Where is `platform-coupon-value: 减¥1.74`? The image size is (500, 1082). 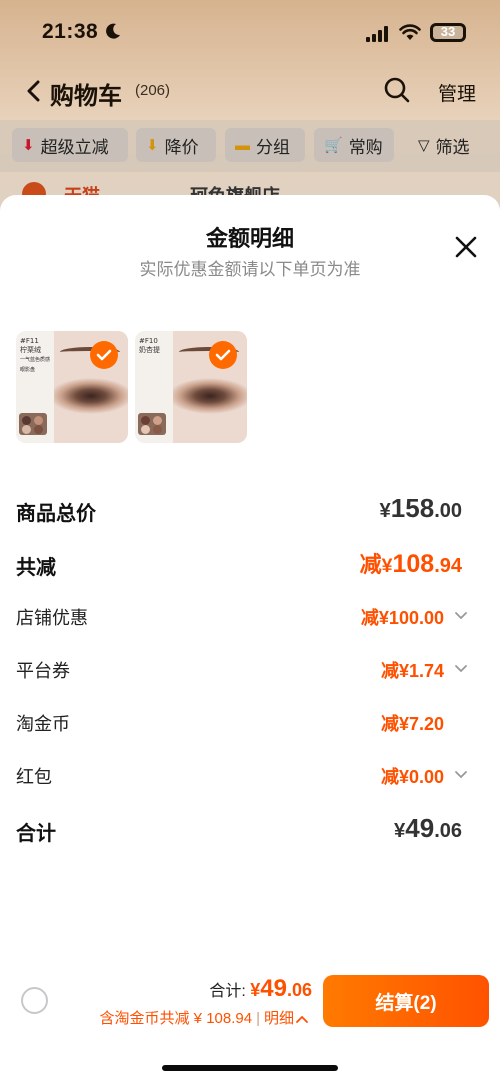 platform-coupon-value: 减¥1.74 is located at coordinates (412, 671).